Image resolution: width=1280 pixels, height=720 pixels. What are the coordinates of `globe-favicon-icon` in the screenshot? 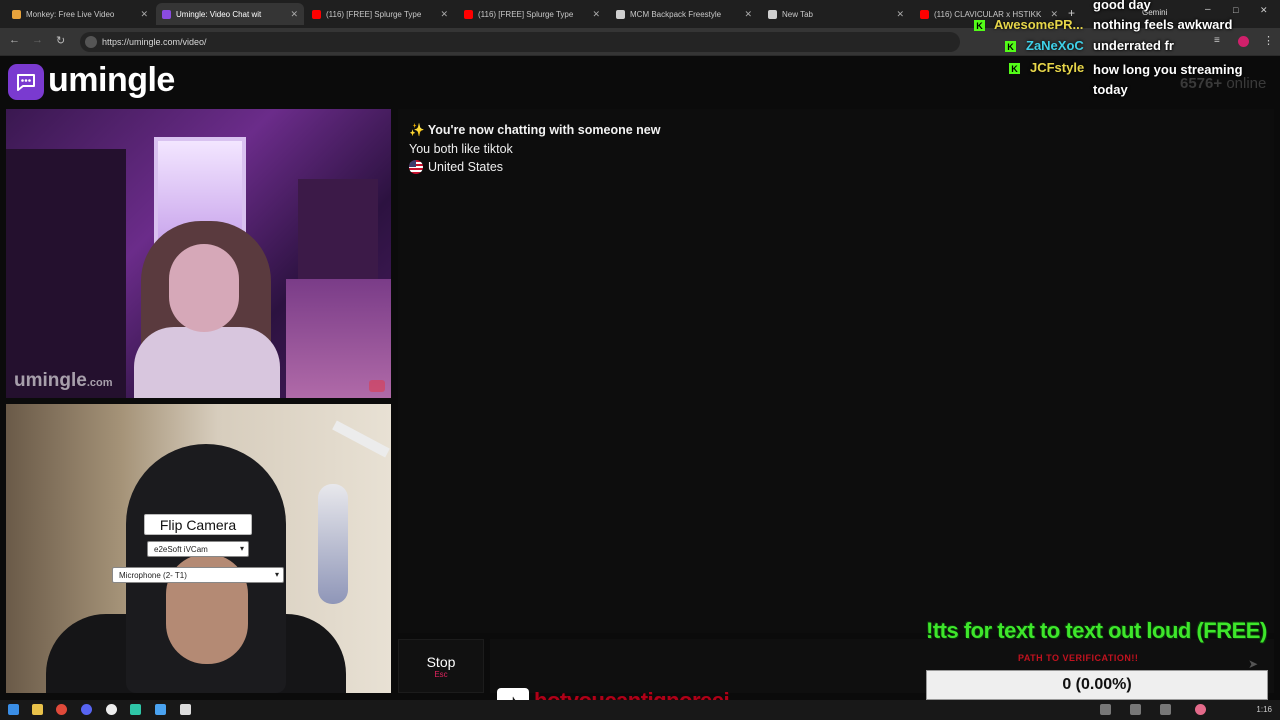 It's located at (620, 14).